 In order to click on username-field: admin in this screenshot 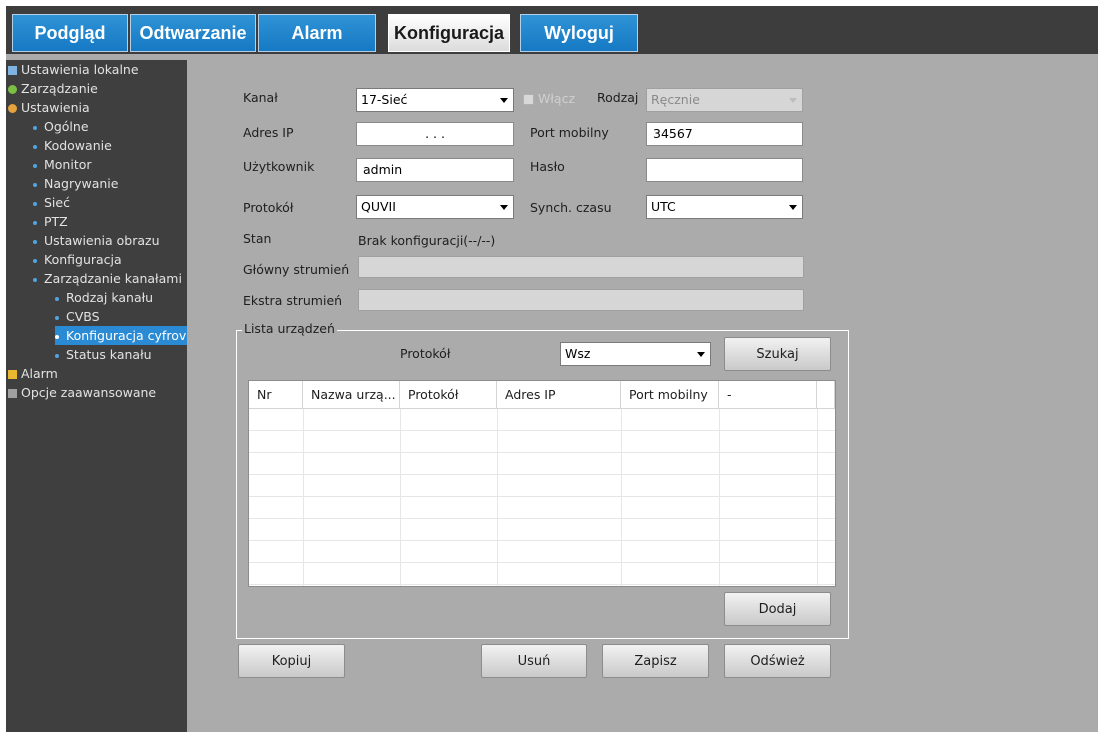, I will do `click(435, 170)`.